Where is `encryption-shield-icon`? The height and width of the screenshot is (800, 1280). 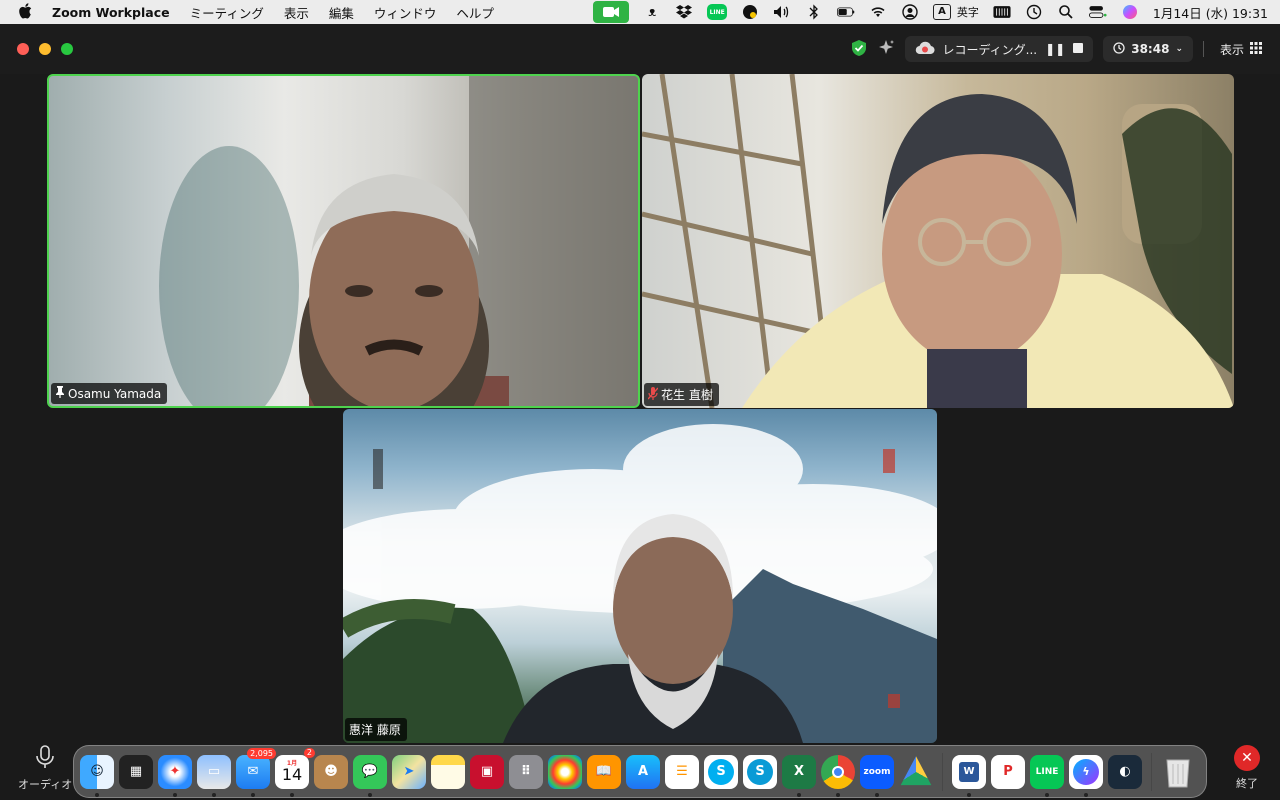
encryption-shield-icon is located at coordinates (859, 49).